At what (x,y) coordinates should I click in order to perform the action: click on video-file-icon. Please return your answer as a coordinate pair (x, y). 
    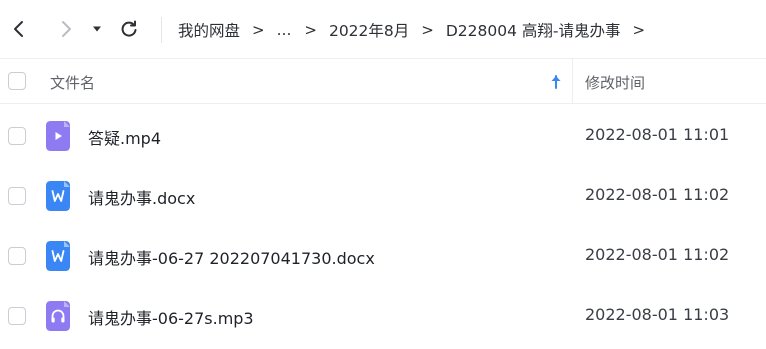
    Looking at the image, I should click on (58, 136).